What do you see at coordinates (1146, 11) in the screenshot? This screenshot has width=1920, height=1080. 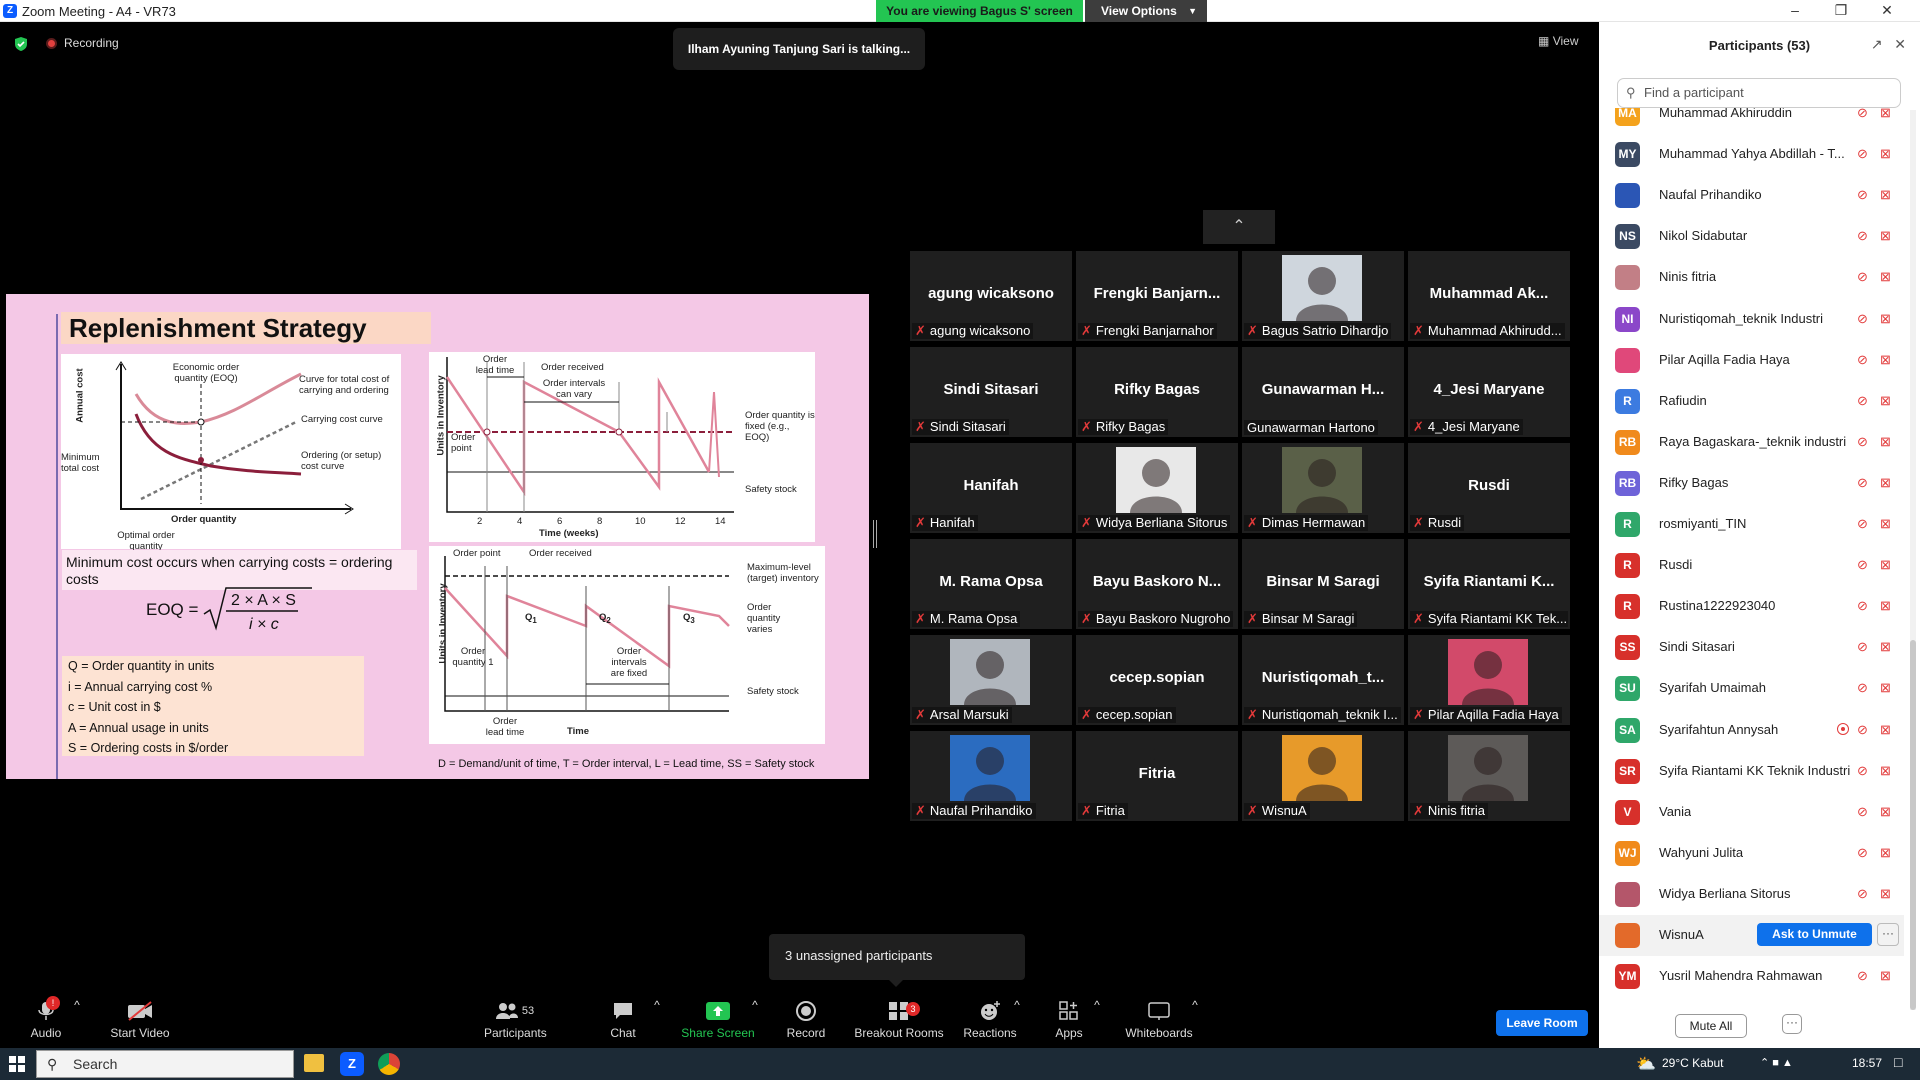 I see `view-options-button: View Options ▼` at bounding box center [1146, 11].